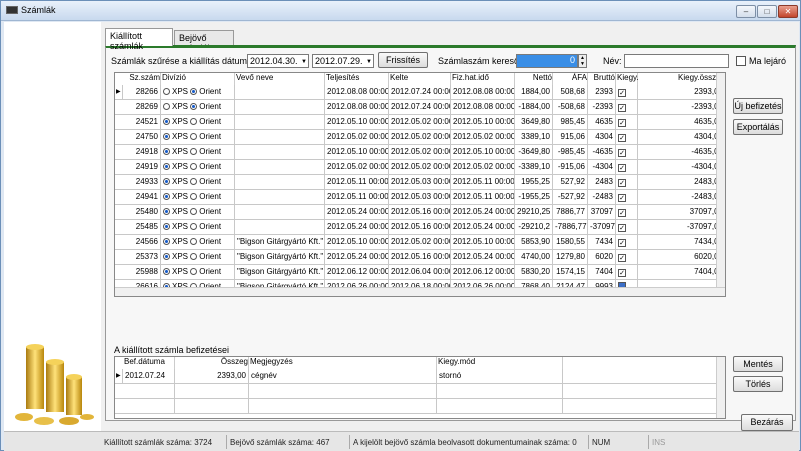  What do you see at coordinates (570, 79) in the screenshot?
I see `column-header: ÁFA` at bounding box center [570, 79].